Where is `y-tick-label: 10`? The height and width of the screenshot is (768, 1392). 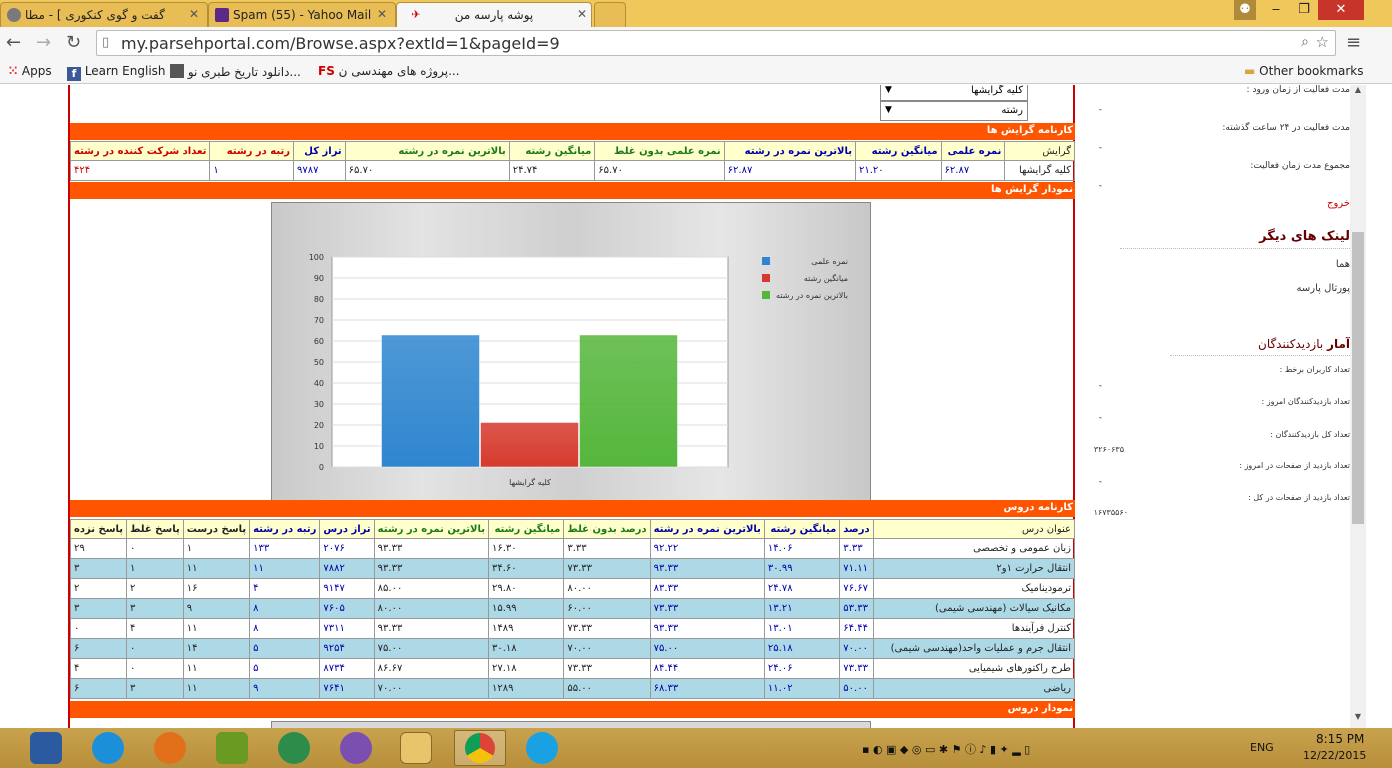
y-tick-label: 10 is located at coordinates (319, 446).